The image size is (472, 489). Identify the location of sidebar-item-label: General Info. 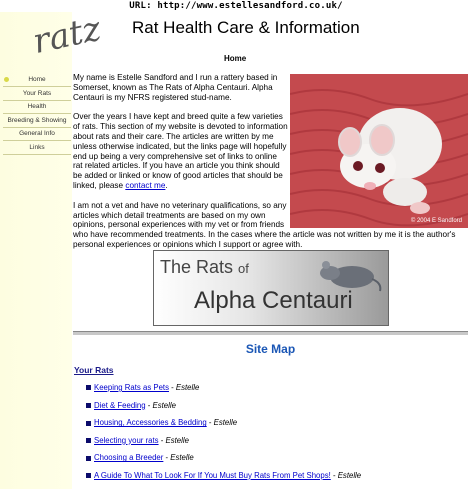
(37, 133).